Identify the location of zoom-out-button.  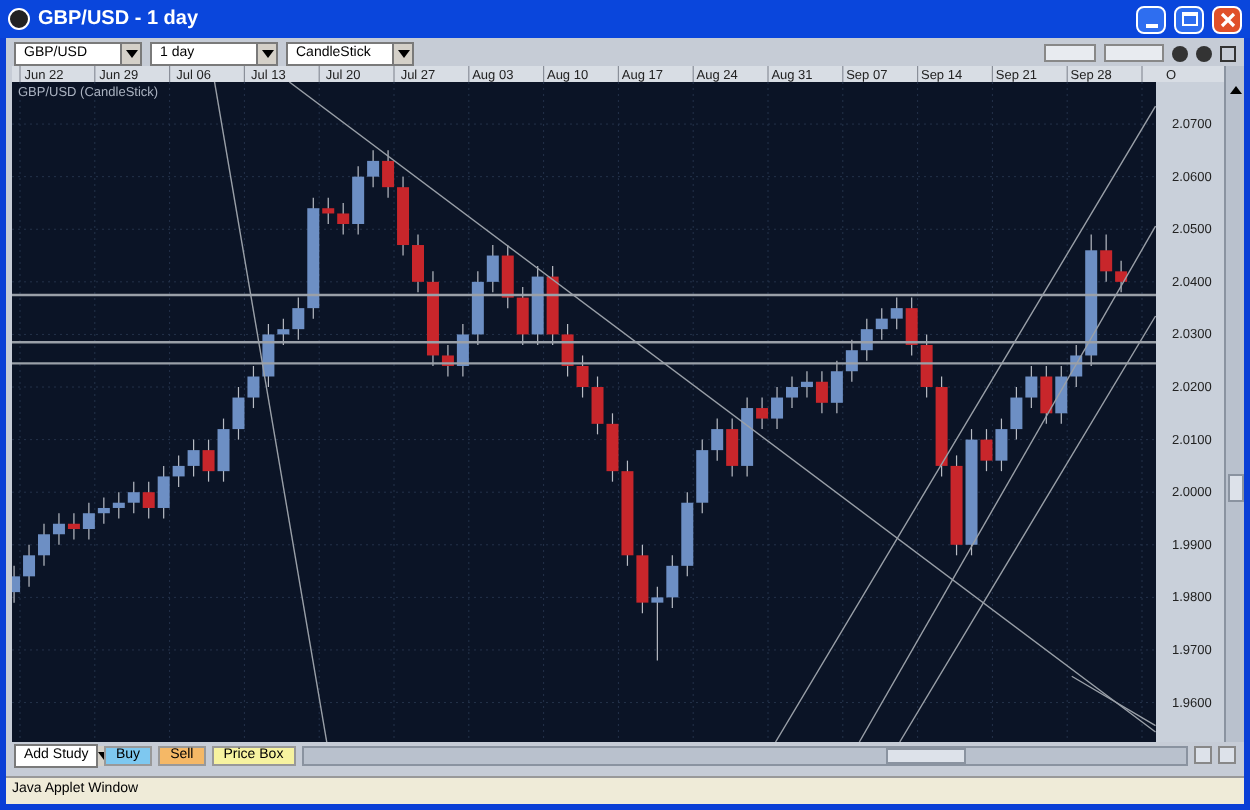
(1203, 755).